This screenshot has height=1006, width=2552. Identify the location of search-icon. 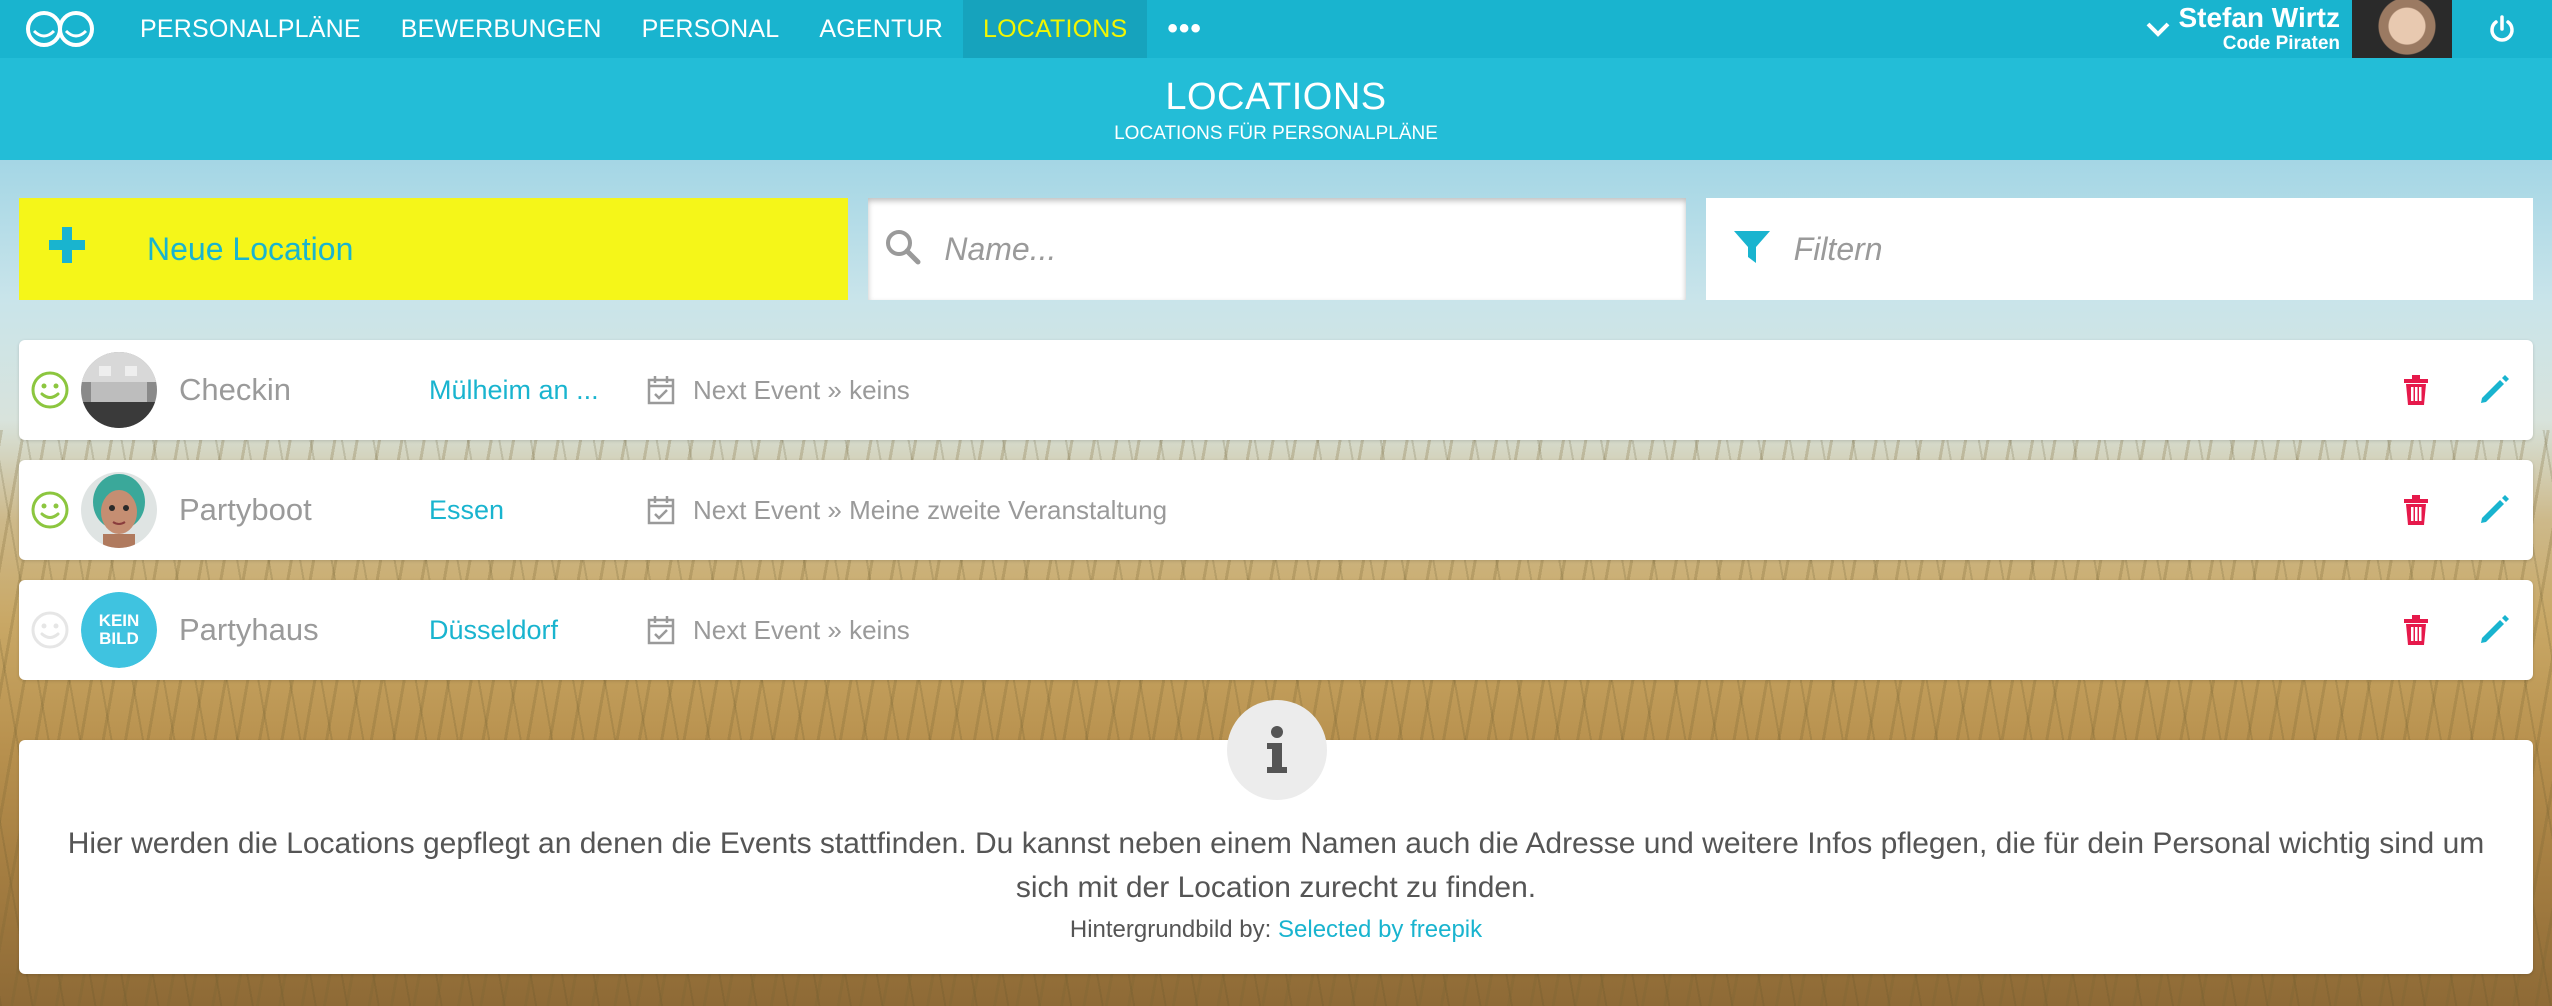
(903, 249).